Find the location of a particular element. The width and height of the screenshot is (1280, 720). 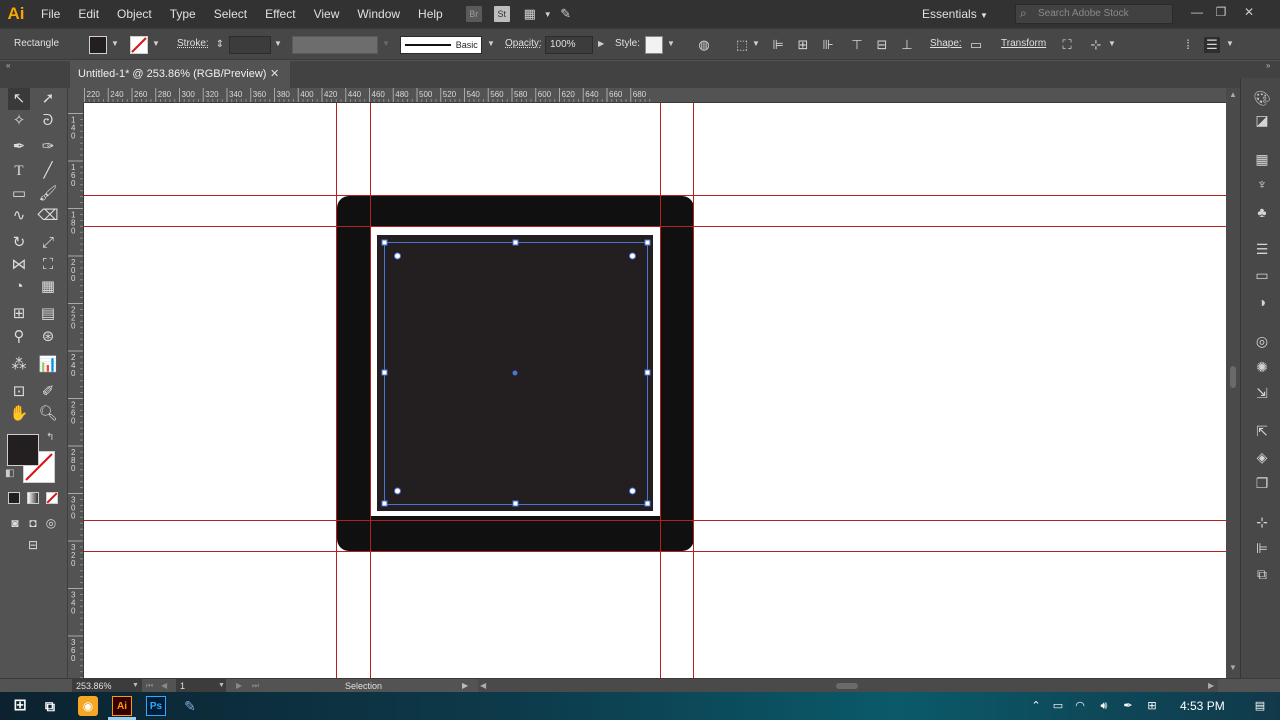

last-artboard-icon: ⏭ is located at coordinates (255, 686).